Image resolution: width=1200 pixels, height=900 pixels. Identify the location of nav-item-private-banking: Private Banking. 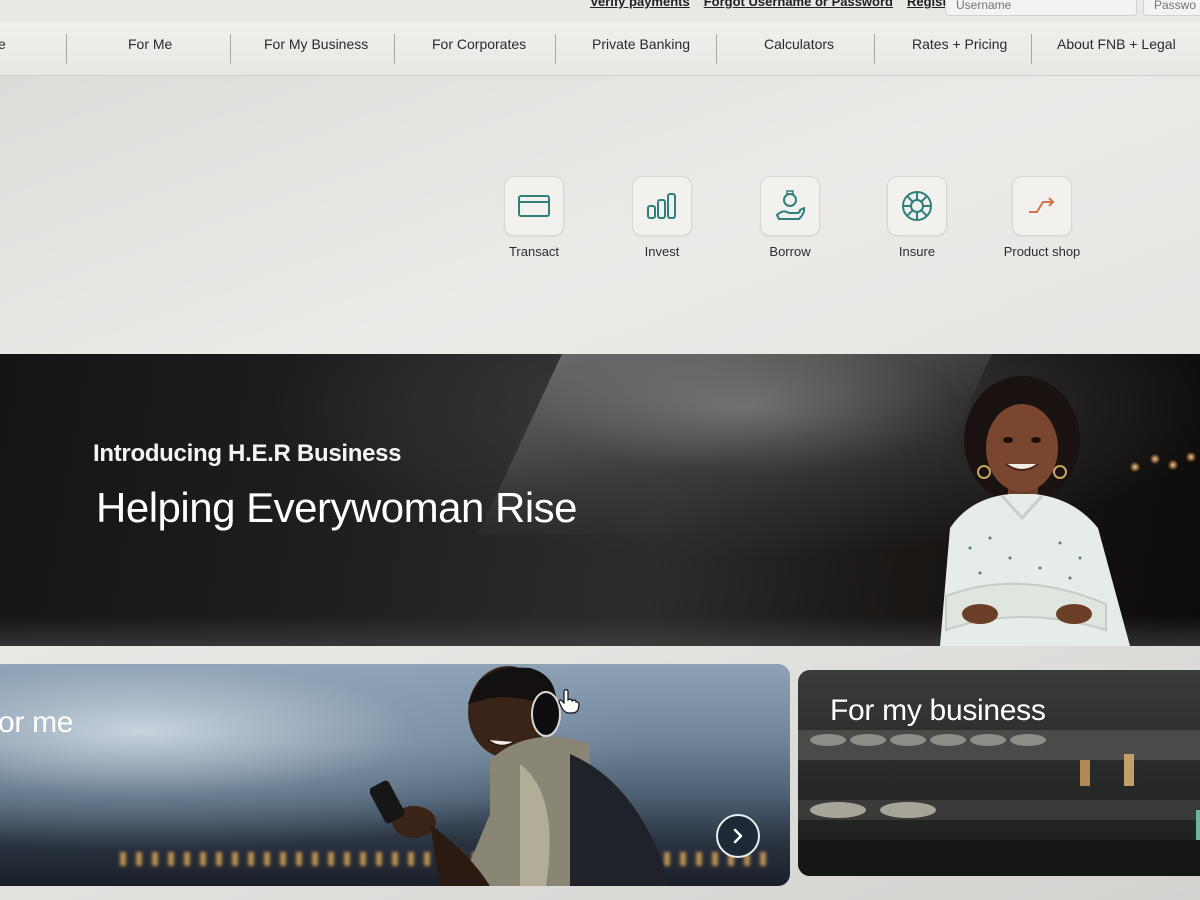
(641, 44).